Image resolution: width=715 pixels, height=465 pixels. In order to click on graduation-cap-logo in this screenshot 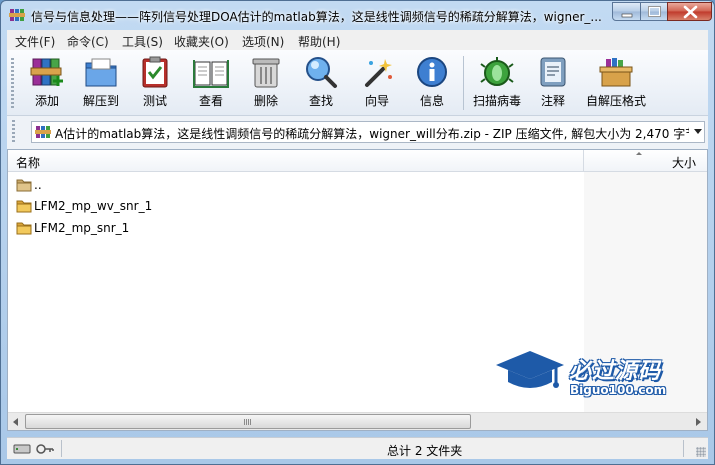, I will do `click(530, 369)`.